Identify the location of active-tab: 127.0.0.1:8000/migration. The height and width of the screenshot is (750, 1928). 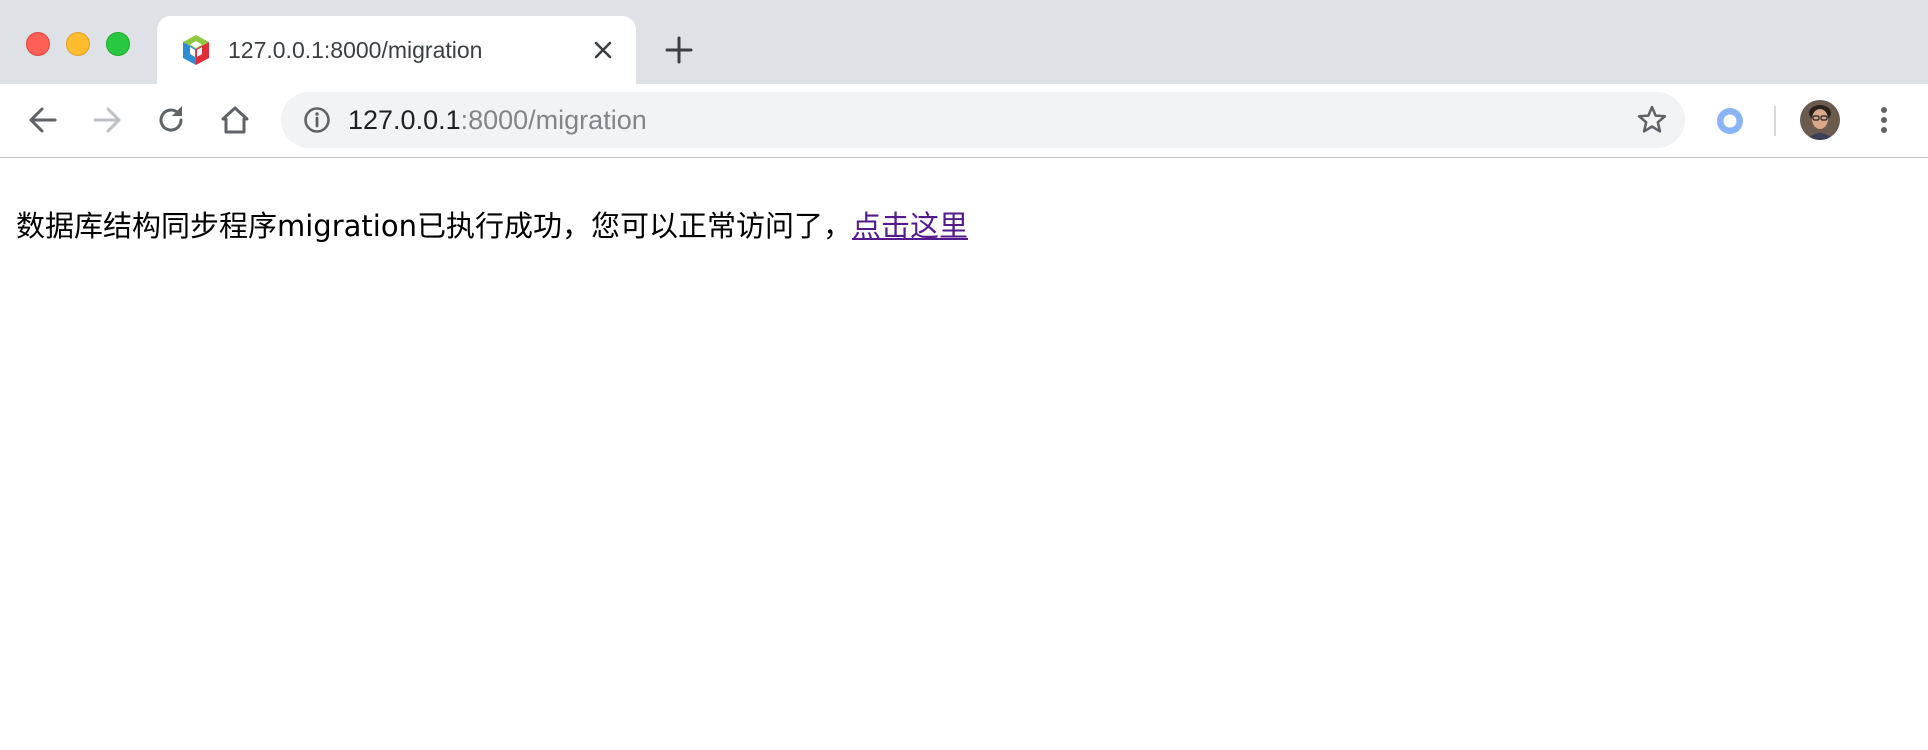
(396, 50).